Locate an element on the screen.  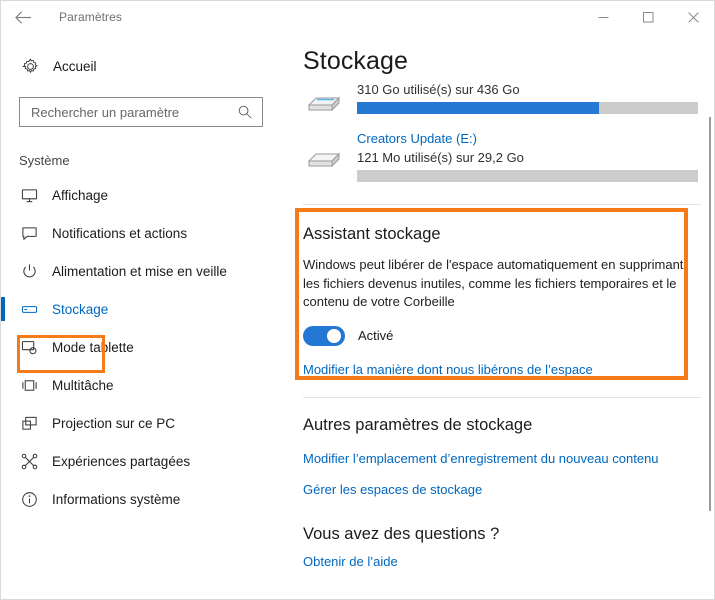
drive-usage-text: 121 Mo utilisé(s) sur 29,2 Go is located at coordinates (440, 157).